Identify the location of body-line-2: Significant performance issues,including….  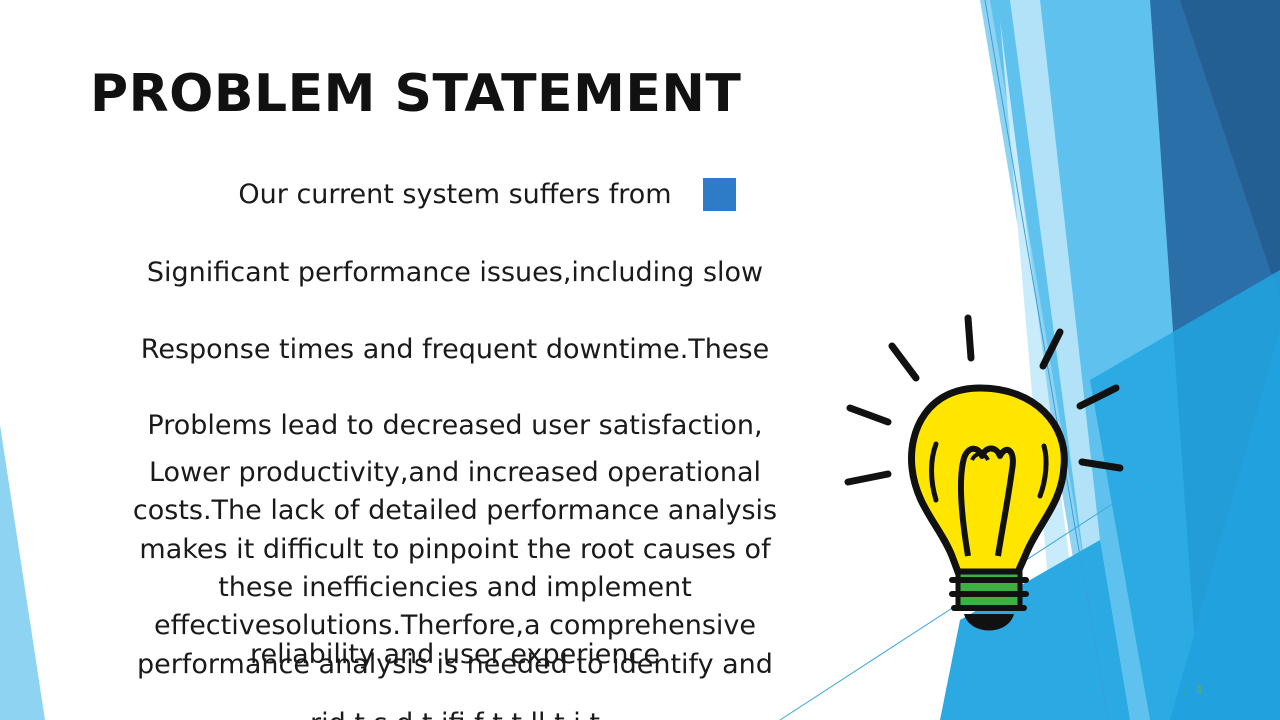
(455, 272).